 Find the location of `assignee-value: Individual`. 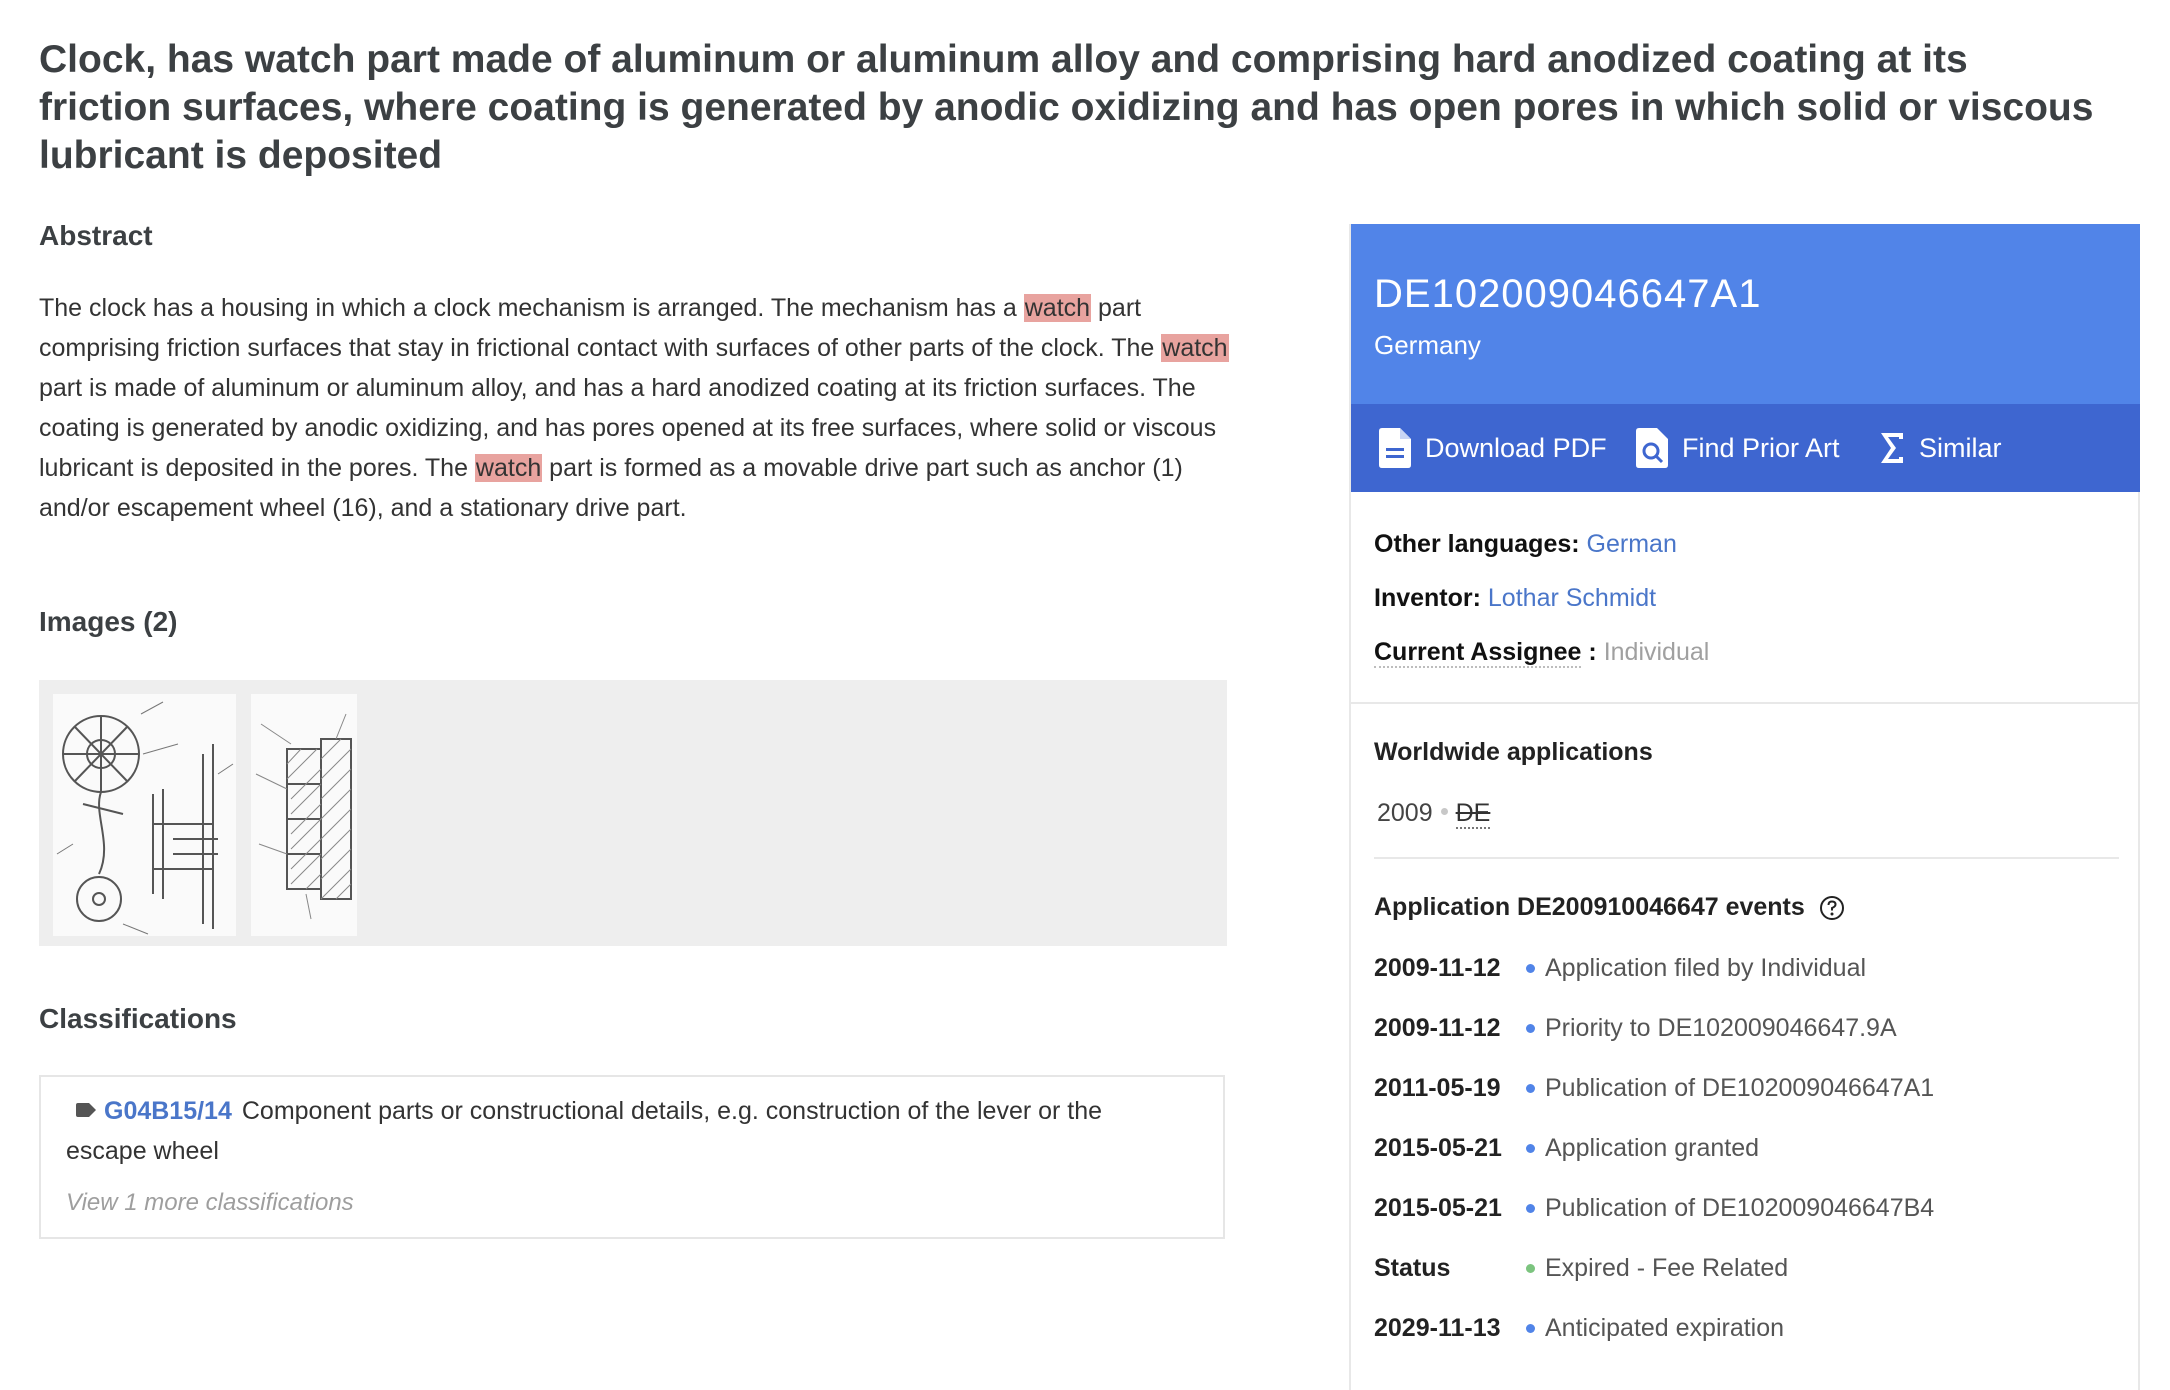

assignee-value: Individual is located at coordinates (1656, 652).